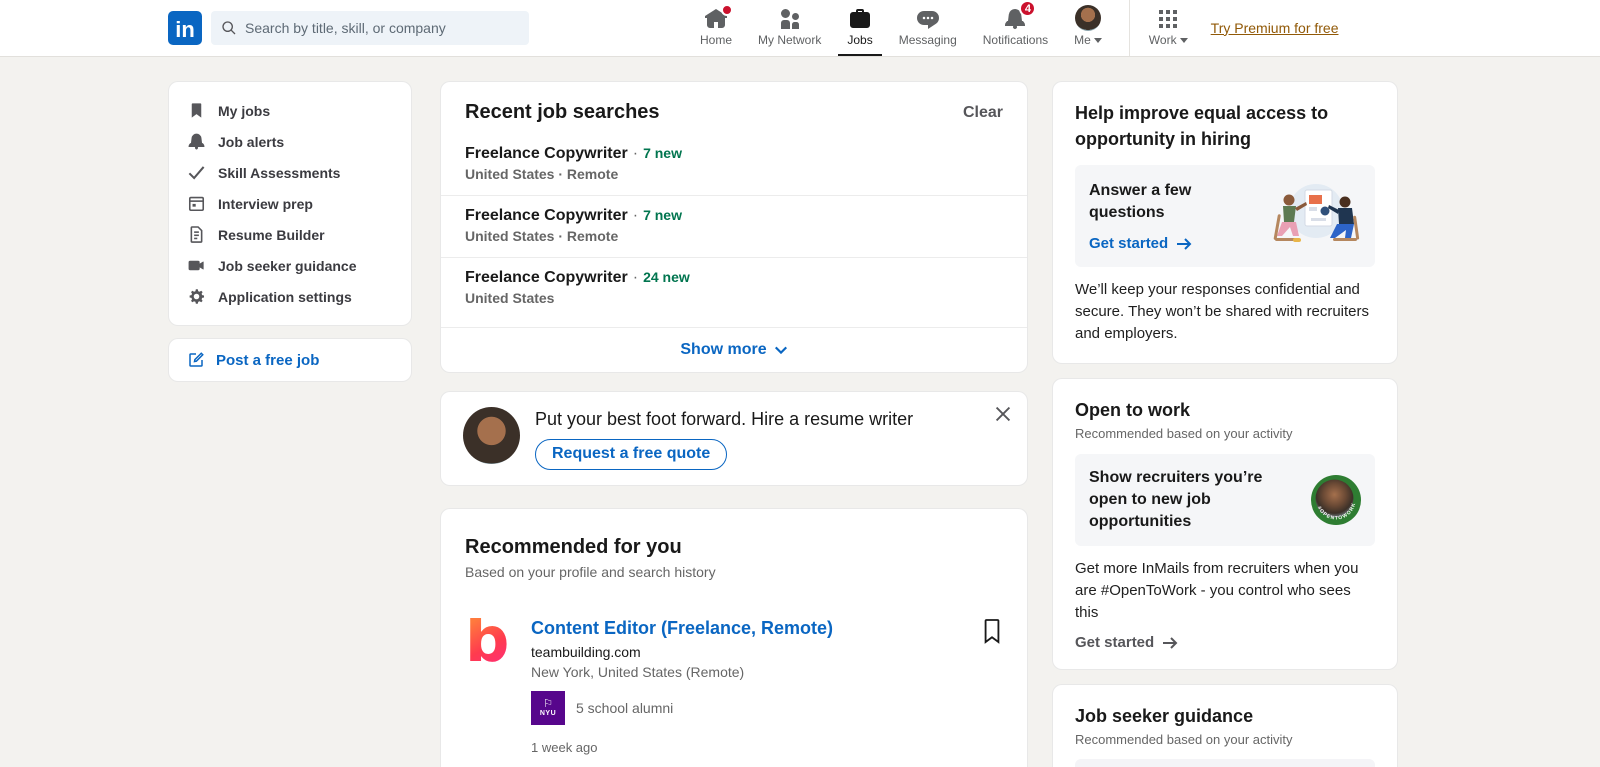 The width and height of the screenshot is (1600, 767). What do you see at coordinates (586, 652) in the screenshot?
I see `job-company: teambuilding.com` at bounding box center [586, 652].